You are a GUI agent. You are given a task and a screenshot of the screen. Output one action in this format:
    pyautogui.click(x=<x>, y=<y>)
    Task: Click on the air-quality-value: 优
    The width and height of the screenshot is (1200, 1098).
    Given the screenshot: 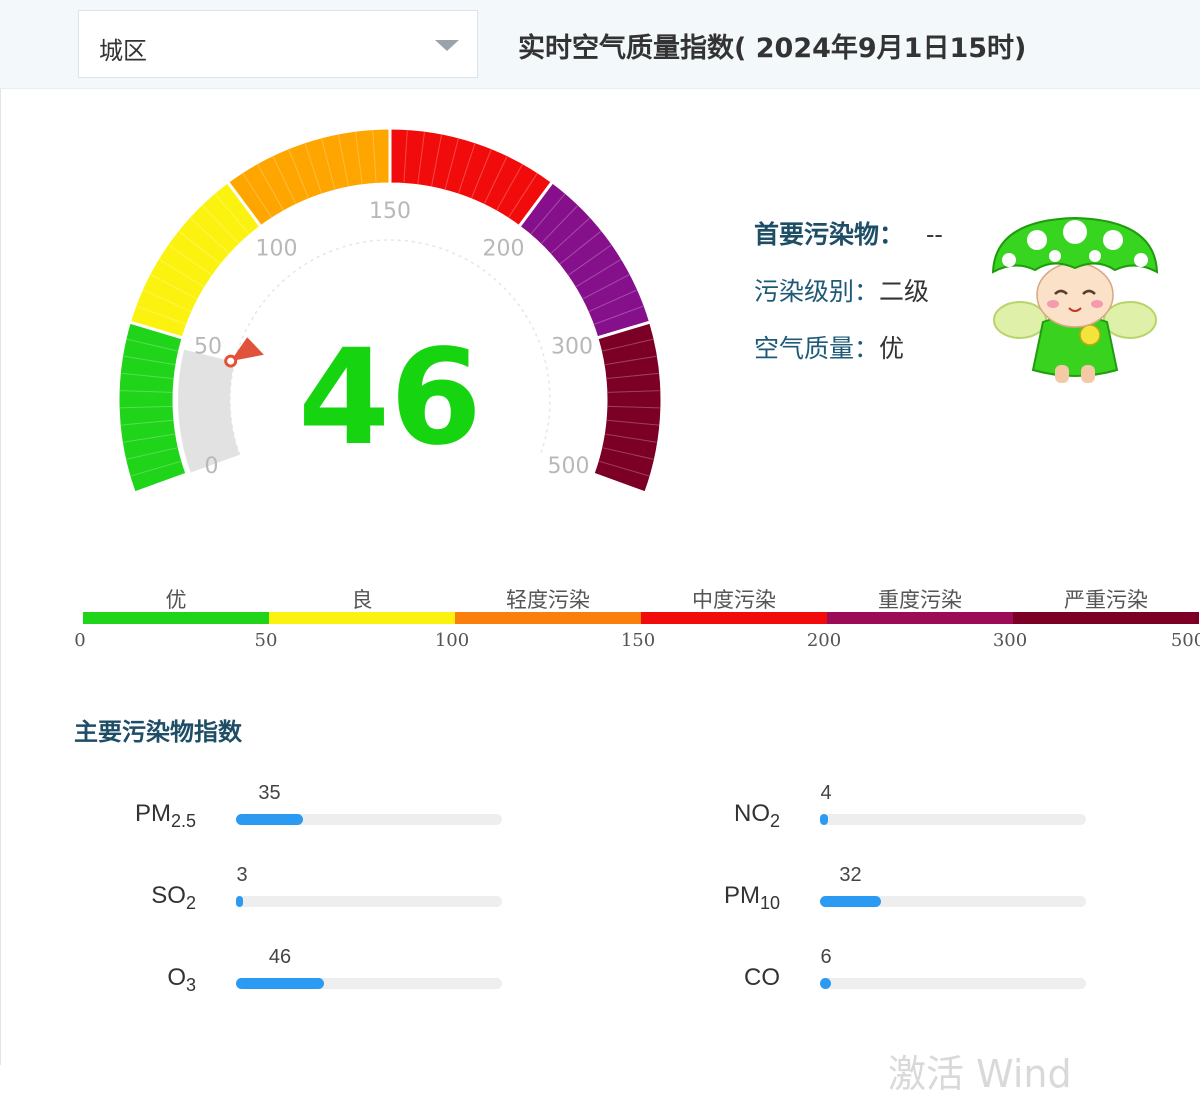 What is the action you would take?
    pyautogui.click(x=892, y=348)
    